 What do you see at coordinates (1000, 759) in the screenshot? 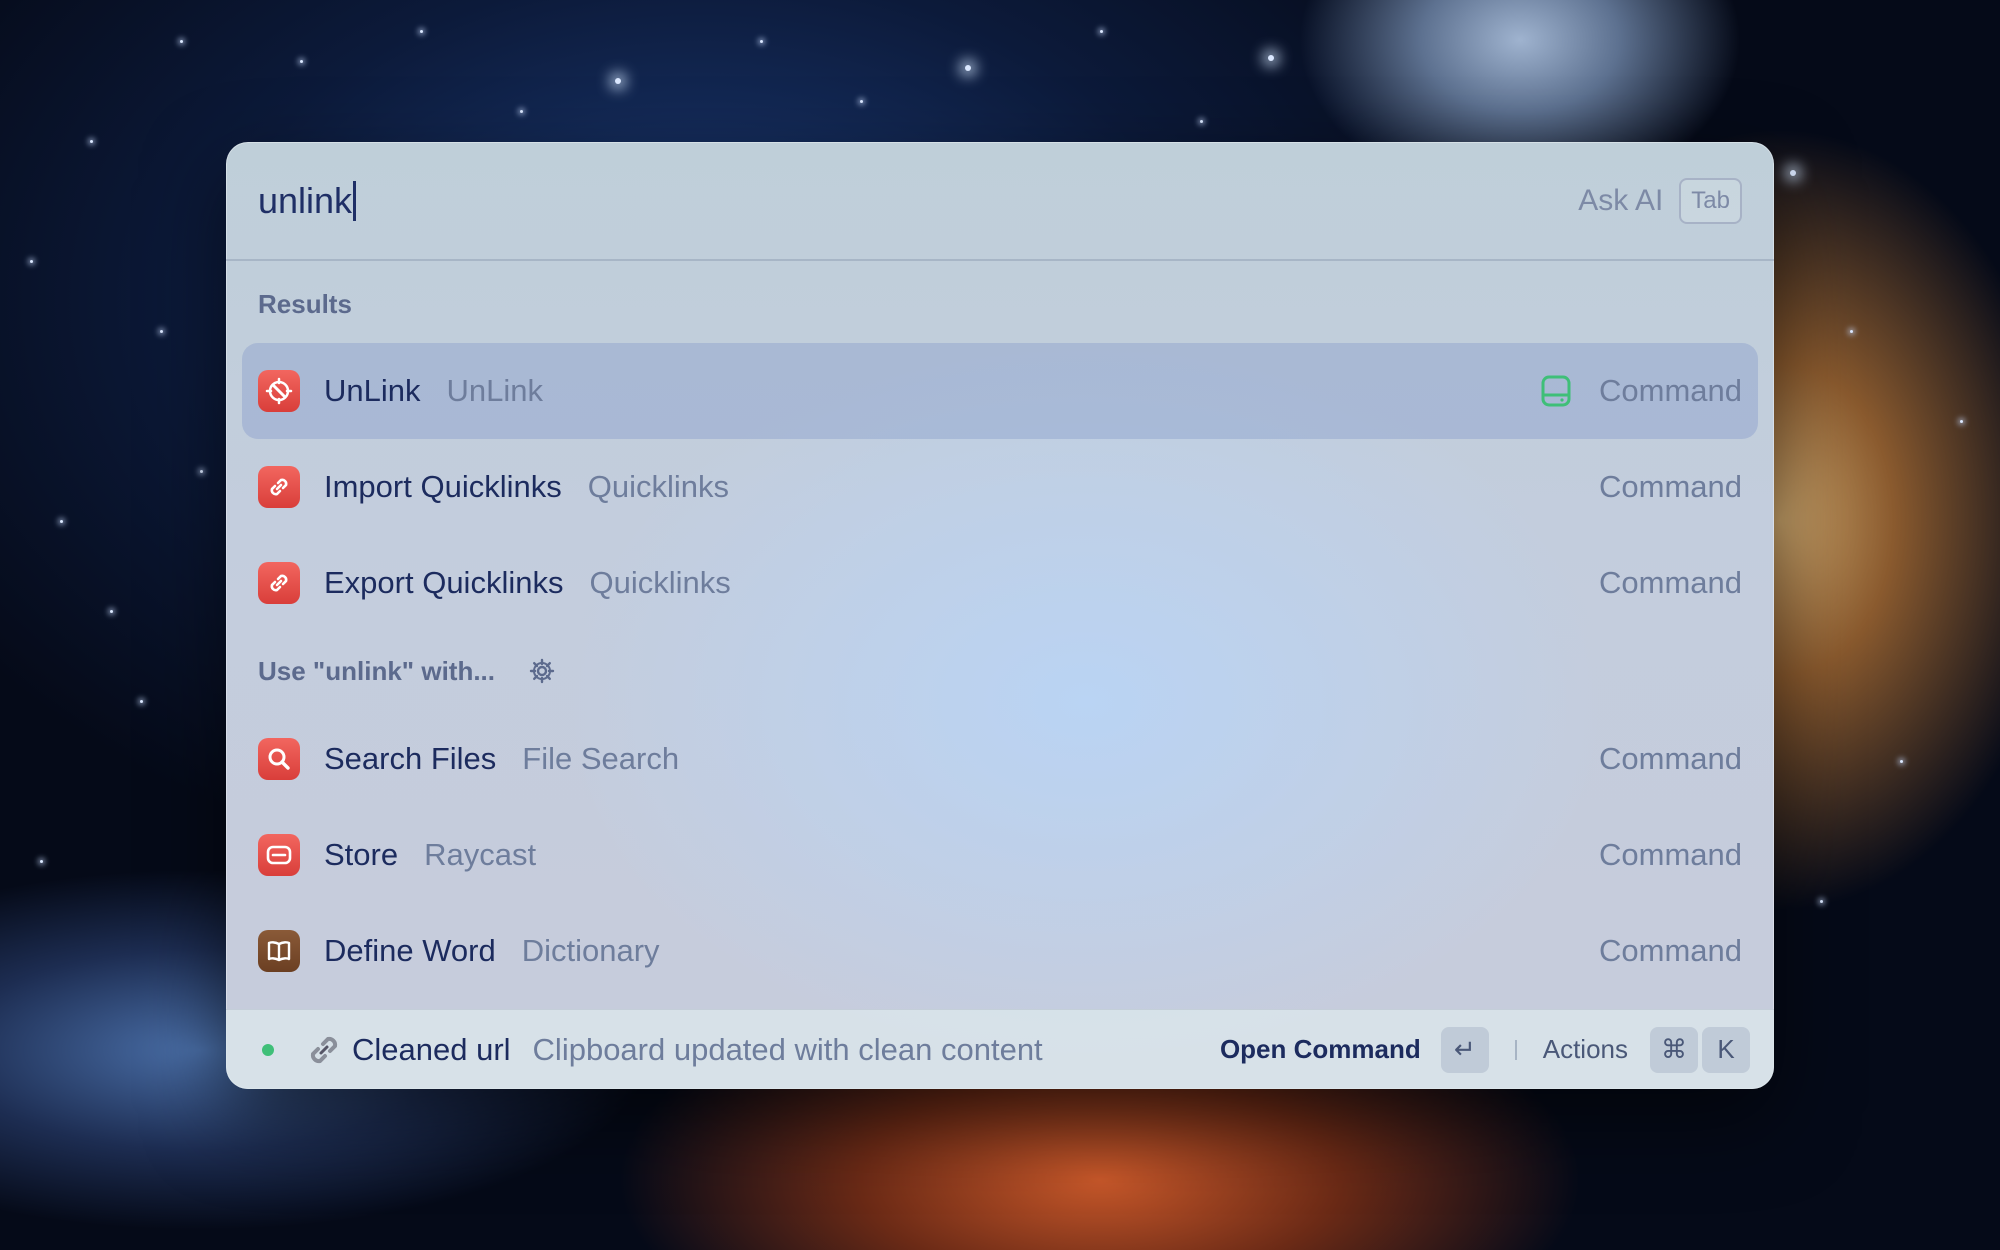
I see `fallback-row-search-files: Search Files File Search Command` at bounding box center [1000, 759].